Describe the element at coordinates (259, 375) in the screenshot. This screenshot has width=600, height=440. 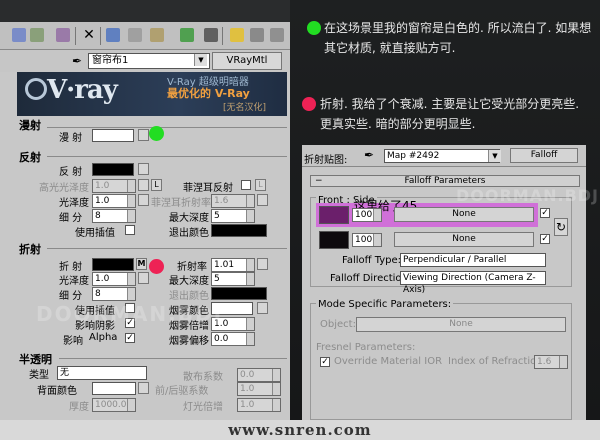
I see `scatter-spinner: 0.0` at that location.